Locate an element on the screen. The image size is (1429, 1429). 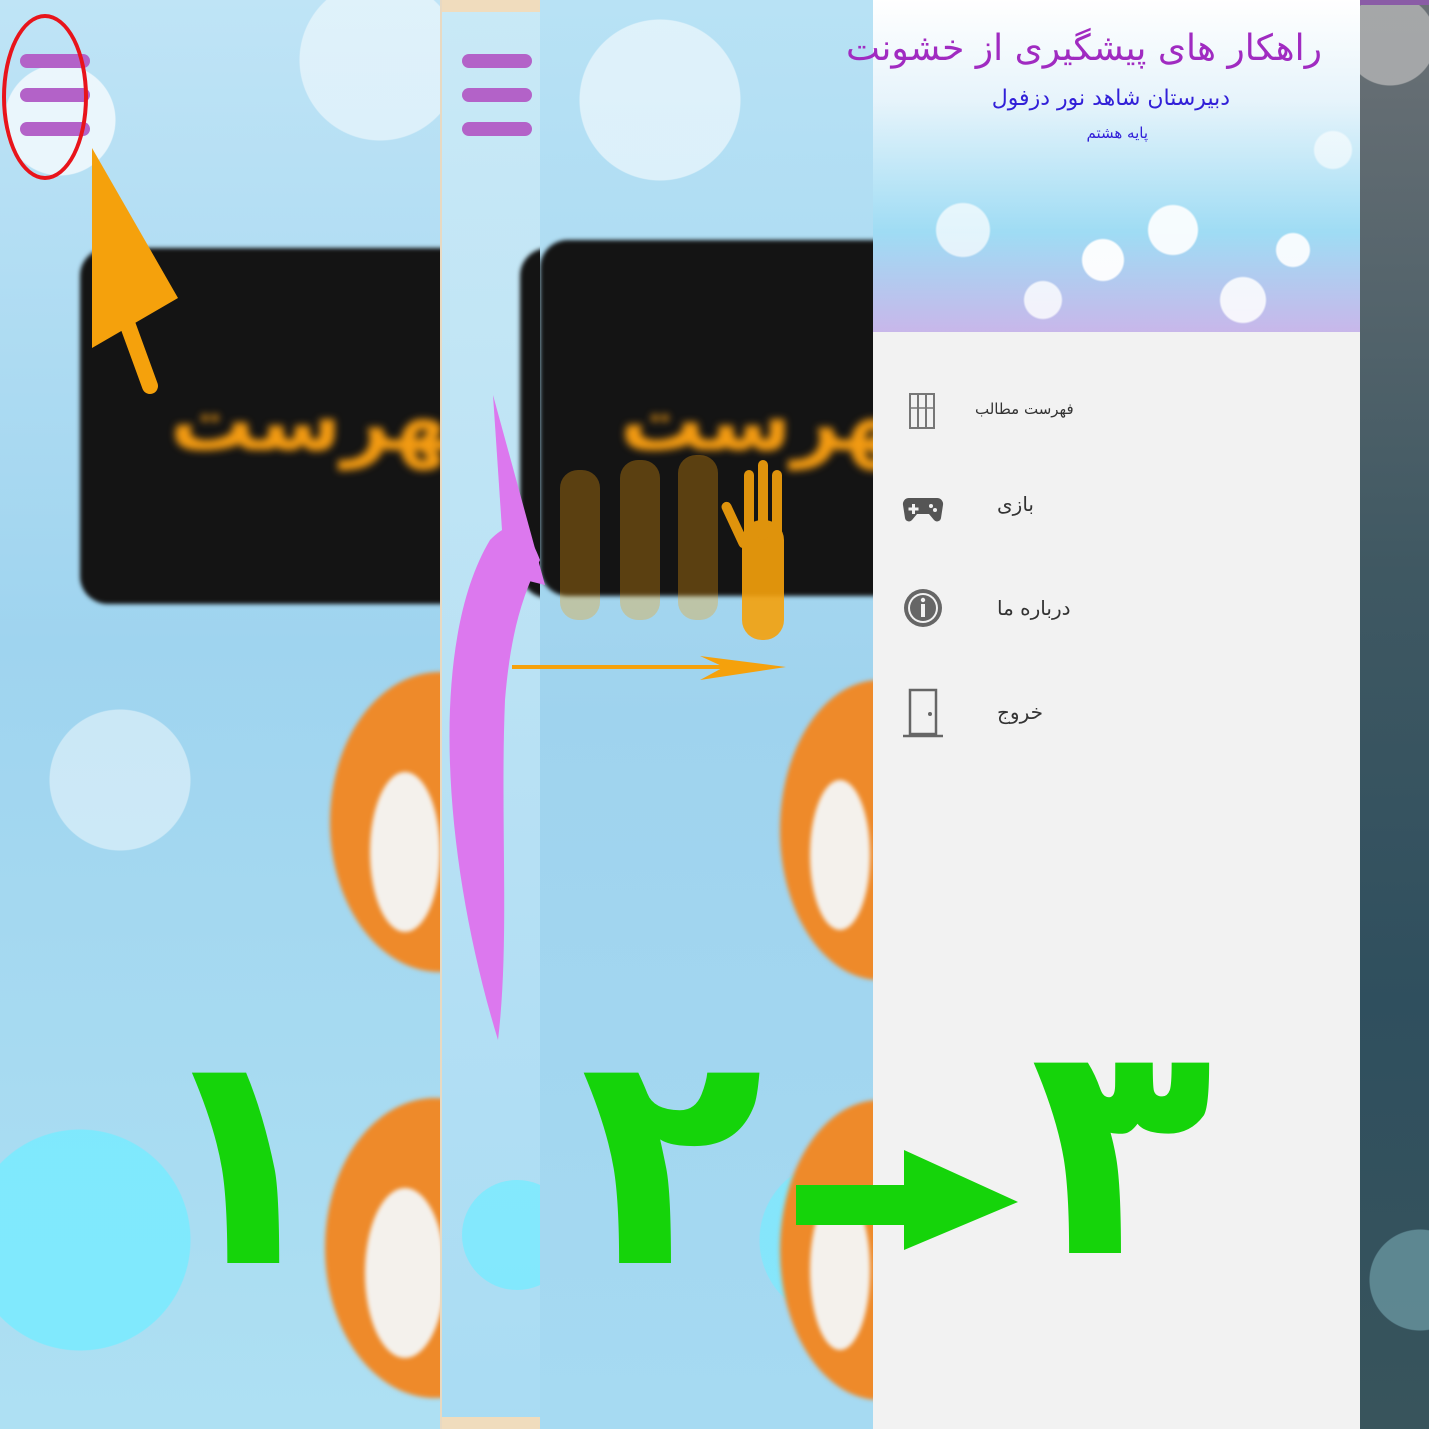
menu-item-contents: فهرست مطالب is located at coordinates (1116, 410).